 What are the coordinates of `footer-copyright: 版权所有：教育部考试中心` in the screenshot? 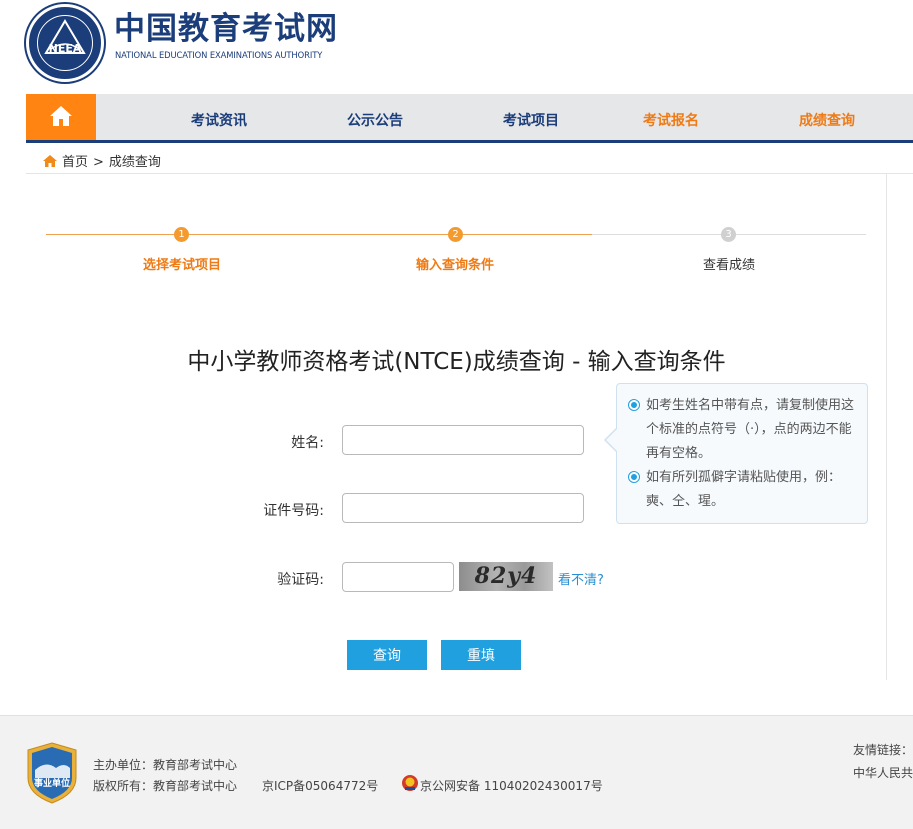 It's located at (165, 786).